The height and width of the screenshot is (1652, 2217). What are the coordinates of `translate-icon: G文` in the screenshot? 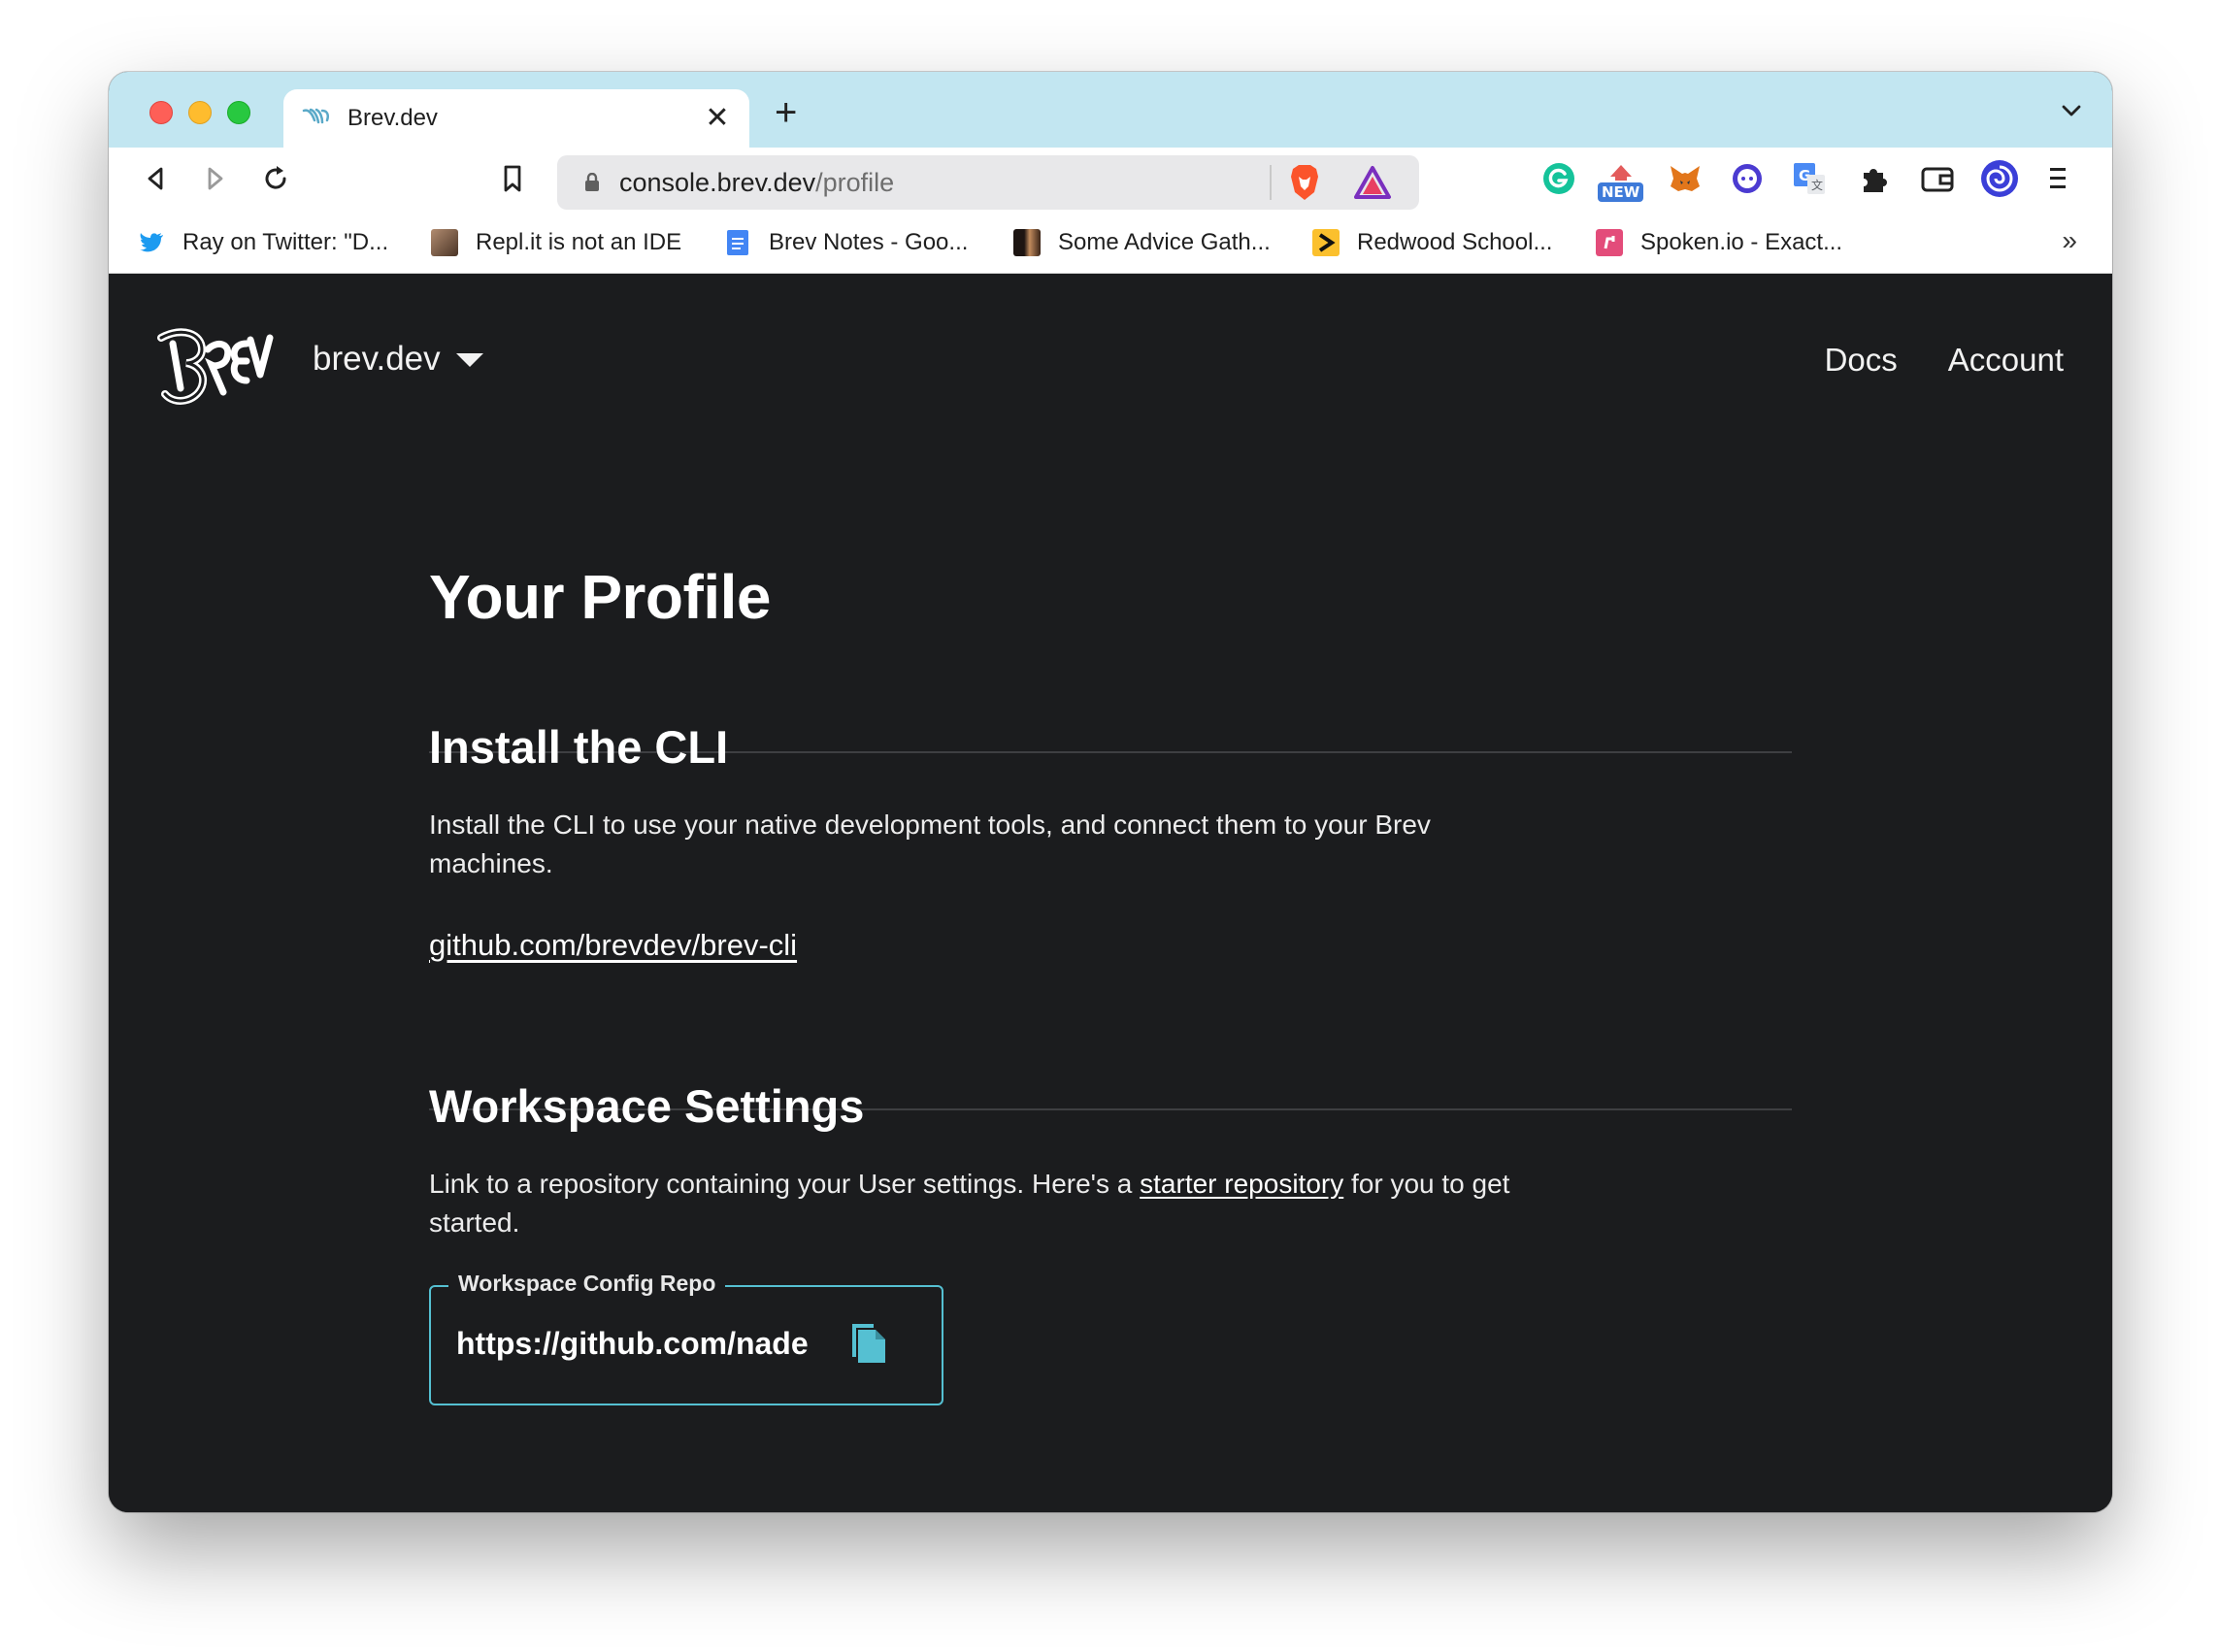 It's located at (1810, 178).